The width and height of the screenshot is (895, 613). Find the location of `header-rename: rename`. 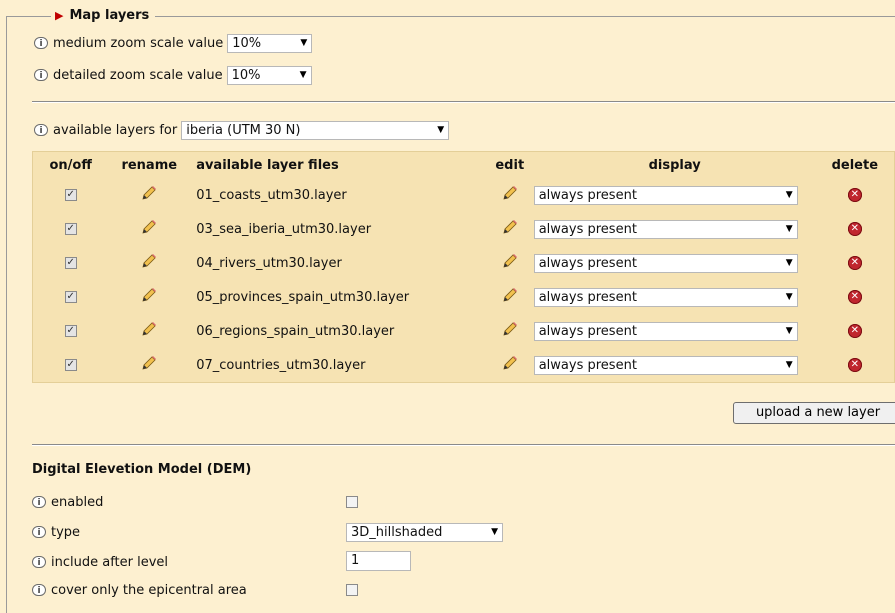

header-rename: rename is located at coordinates (149, 165).